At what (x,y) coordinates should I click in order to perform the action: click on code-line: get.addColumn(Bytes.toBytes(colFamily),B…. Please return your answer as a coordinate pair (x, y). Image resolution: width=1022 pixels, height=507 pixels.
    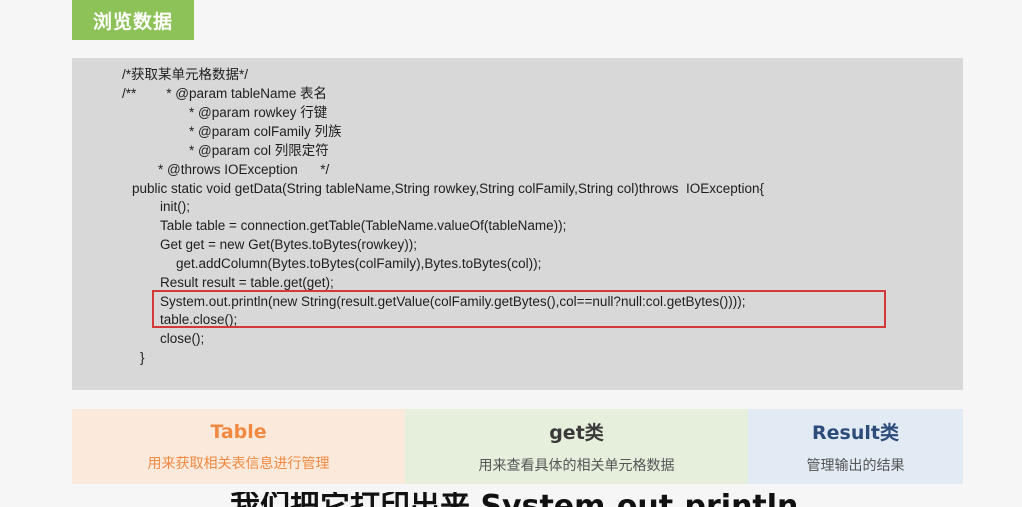
    Looking at the image, I should click on (359, 263).